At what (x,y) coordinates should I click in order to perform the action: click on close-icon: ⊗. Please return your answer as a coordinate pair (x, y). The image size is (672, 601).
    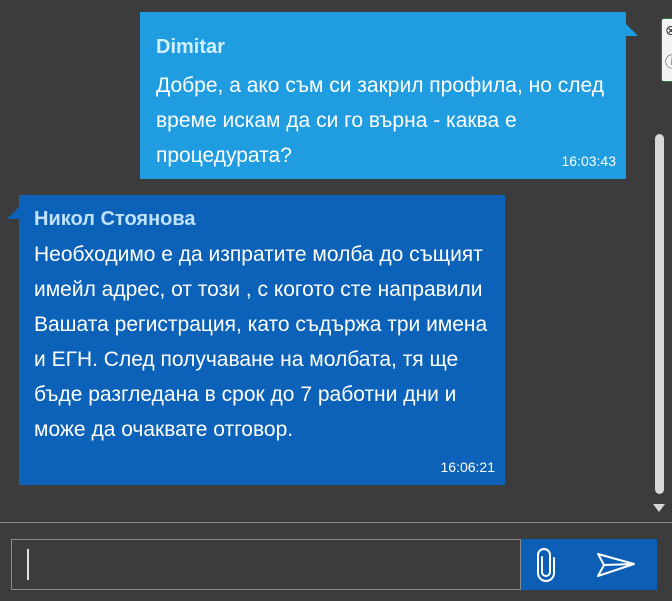
    Looking at the image, I should click on (668, 30).